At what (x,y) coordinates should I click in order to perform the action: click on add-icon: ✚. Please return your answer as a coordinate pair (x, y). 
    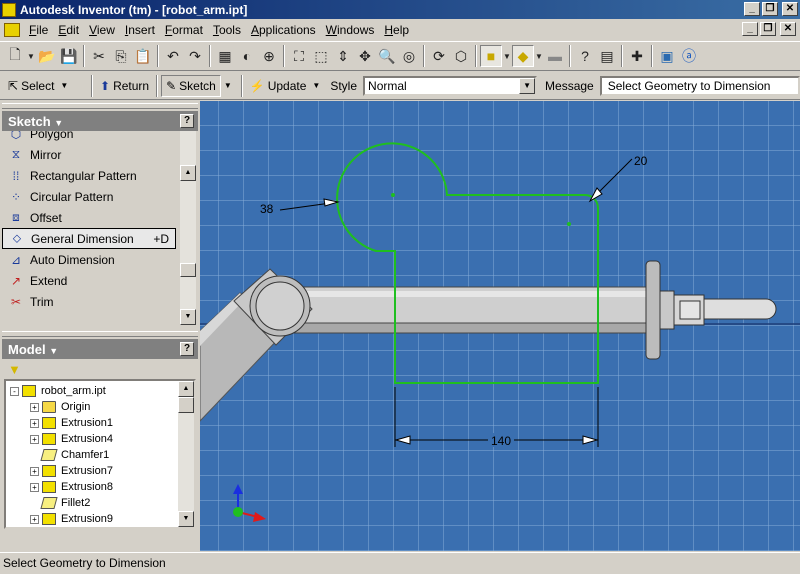
    Looking at the image, I should click on (637, 56).